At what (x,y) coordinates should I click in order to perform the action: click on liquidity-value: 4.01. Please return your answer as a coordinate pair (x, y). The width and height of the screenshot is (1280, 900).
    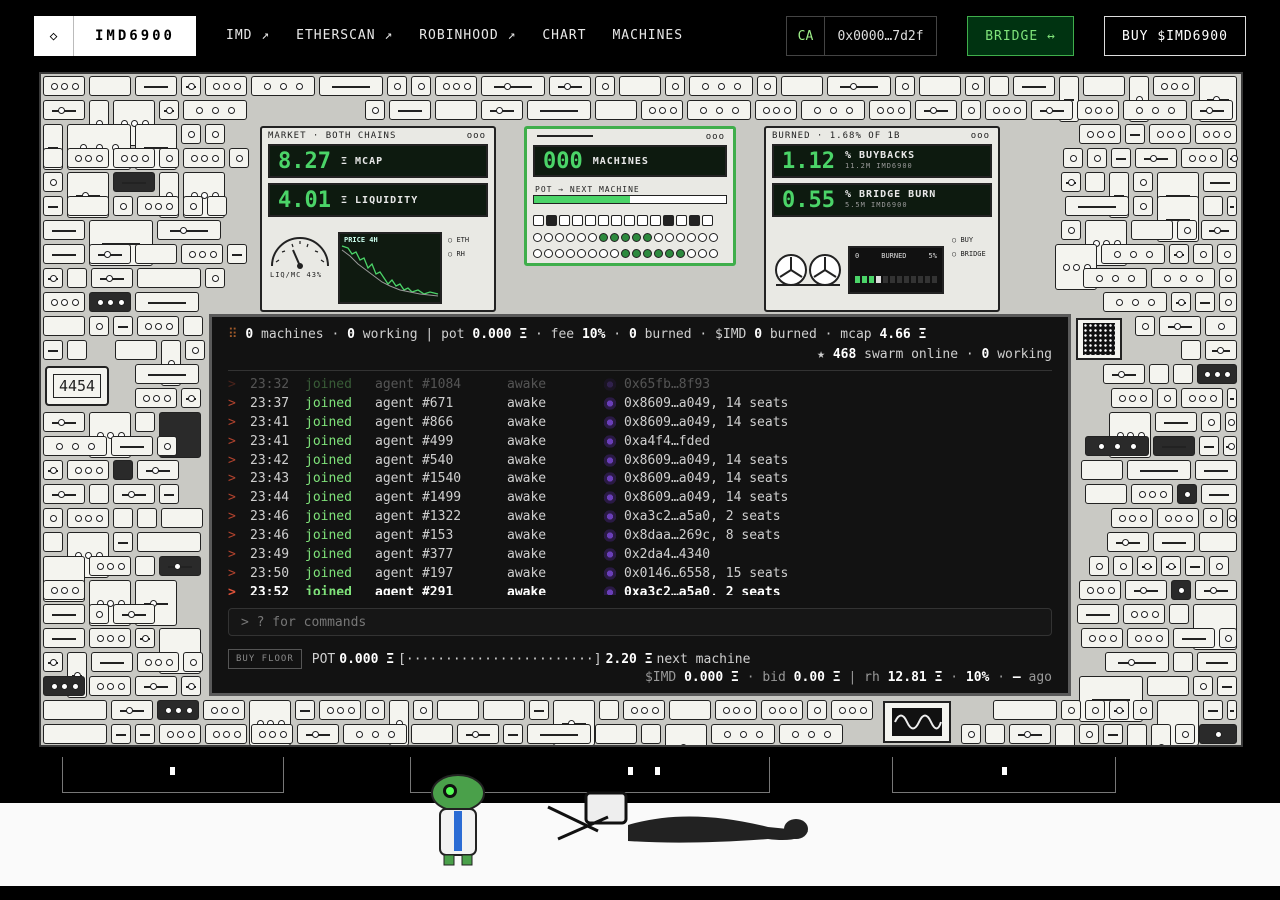
    Looking at the image, I should click on (304, 200).